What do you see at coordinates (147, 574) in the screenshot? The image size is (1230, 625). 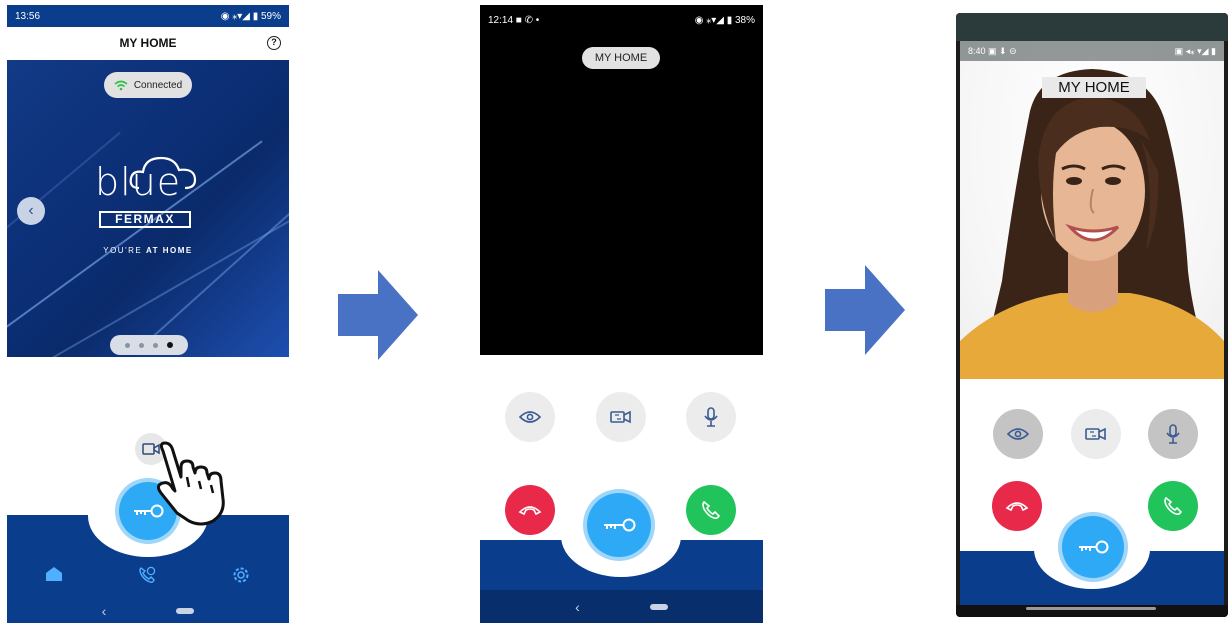 I see `phone-clock-icon` at bounding box center [147, 574].